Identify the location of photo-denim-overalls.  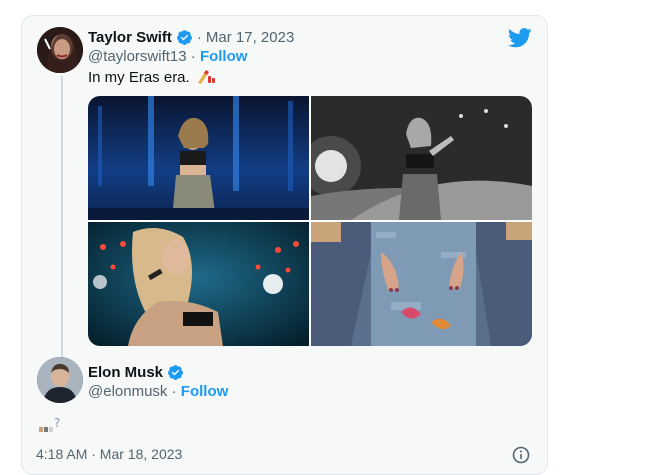
(421, 284).